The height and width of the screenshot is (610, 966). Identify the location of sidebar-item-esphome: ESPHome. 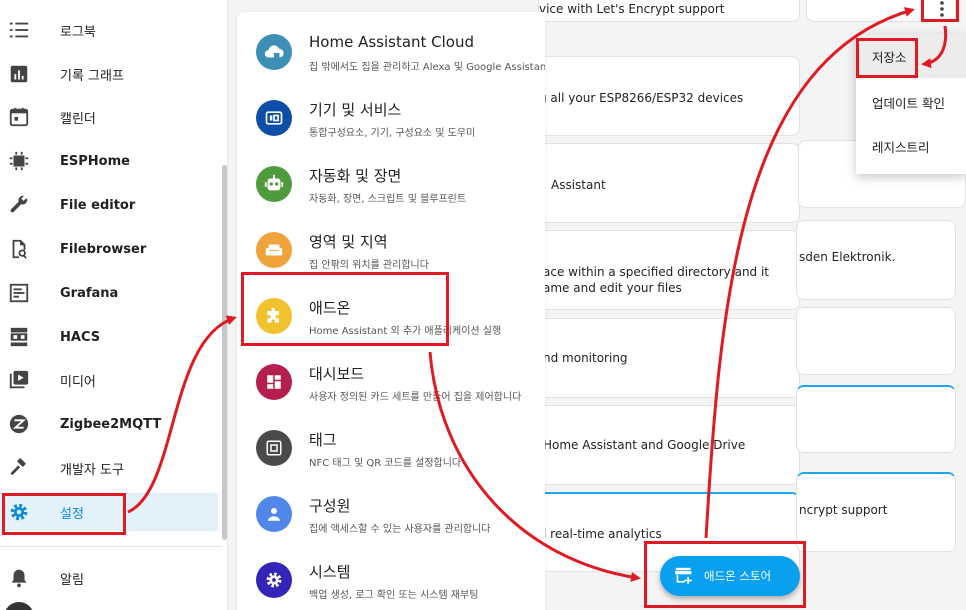
(109, 161).